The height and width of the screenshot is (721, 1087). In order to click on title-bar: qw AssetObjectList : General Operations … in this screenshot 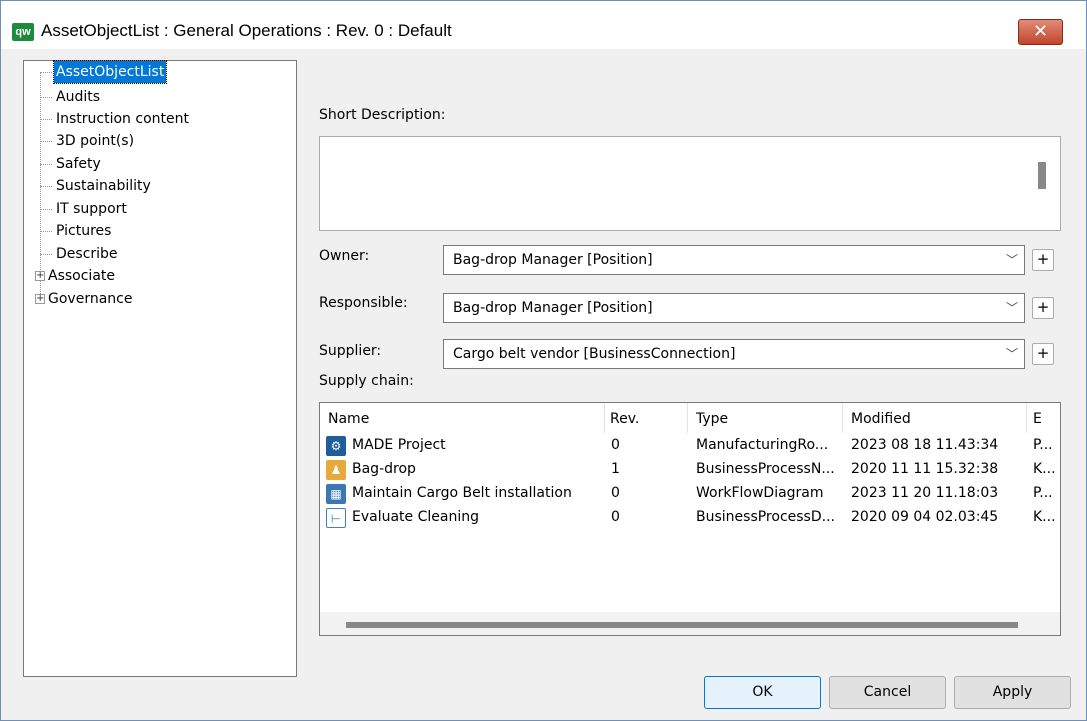, I will do `click(543, 25)`.